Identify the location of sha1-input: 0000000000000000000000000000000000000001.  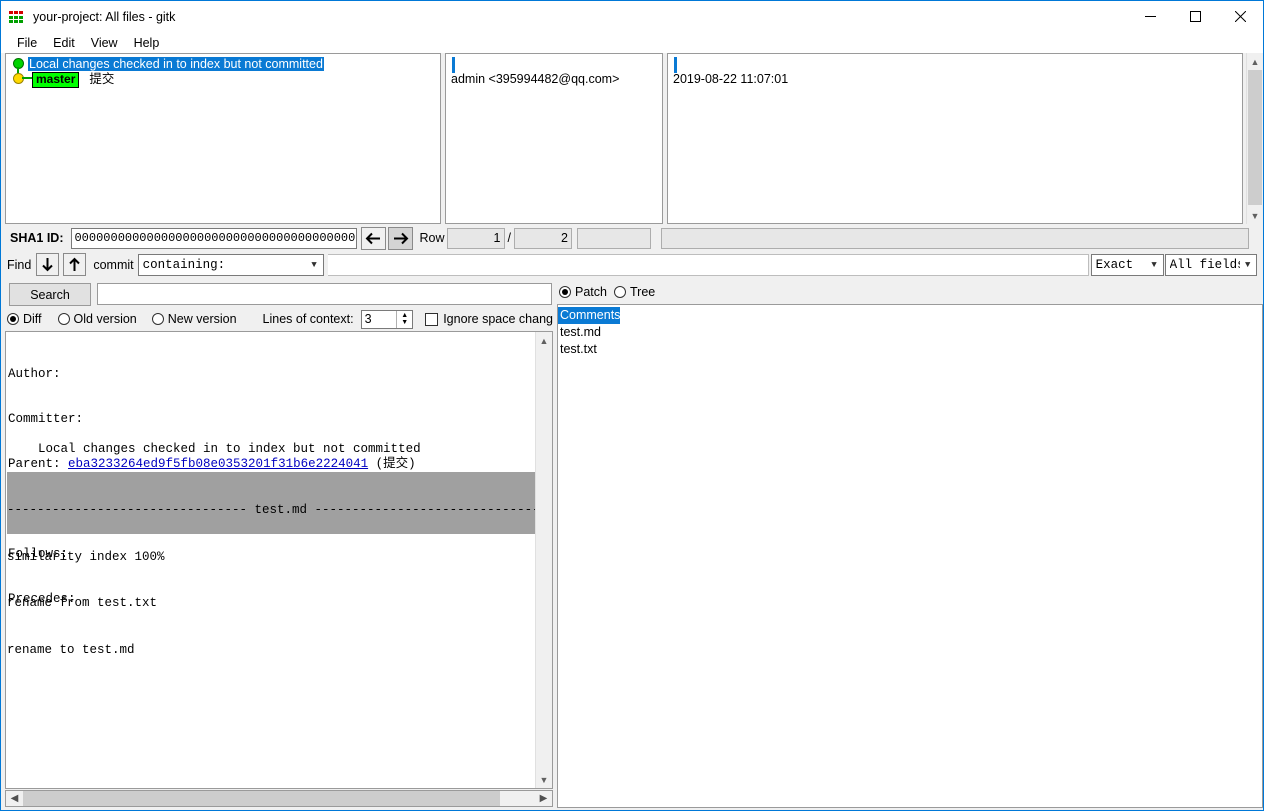
(214, 238).